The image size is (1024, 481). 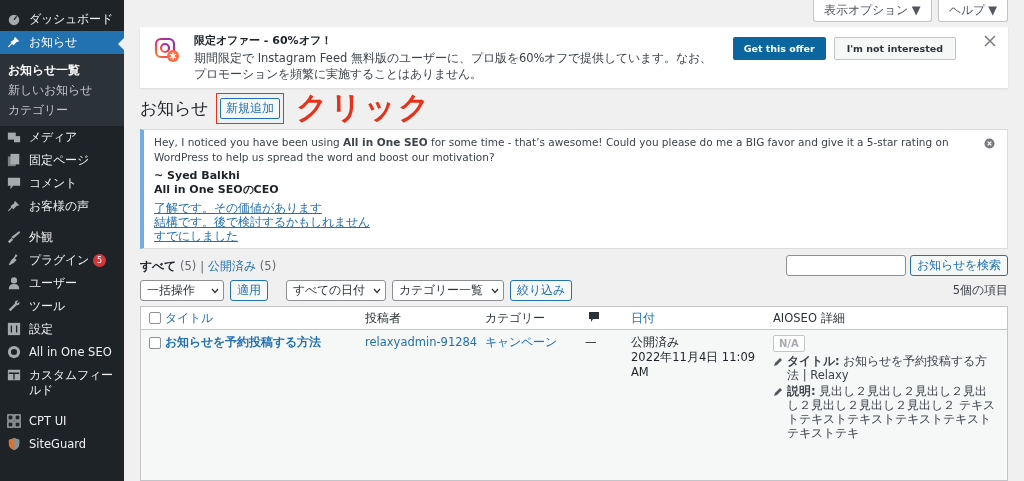 What do you see at coordinates (336, 290) in the screenshot?
I see `date-dropdown: すべての日付` at bounding box center [336, 290].